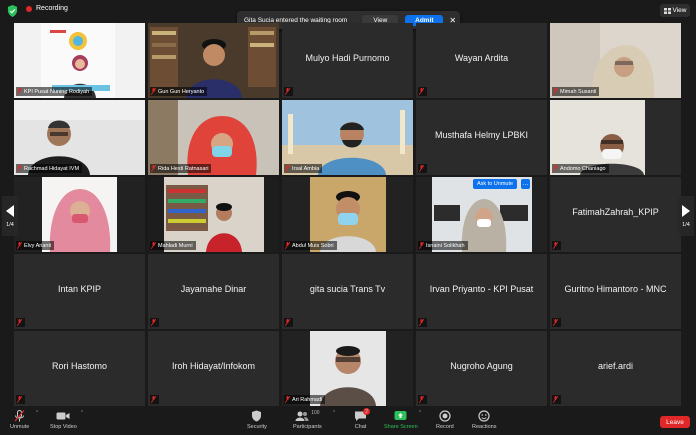 The width and height of the screenshot is (696, 435). Describe the element at coordinates (47, 8) in the screenshot. I see `recording-indicator: Recording` at that location.